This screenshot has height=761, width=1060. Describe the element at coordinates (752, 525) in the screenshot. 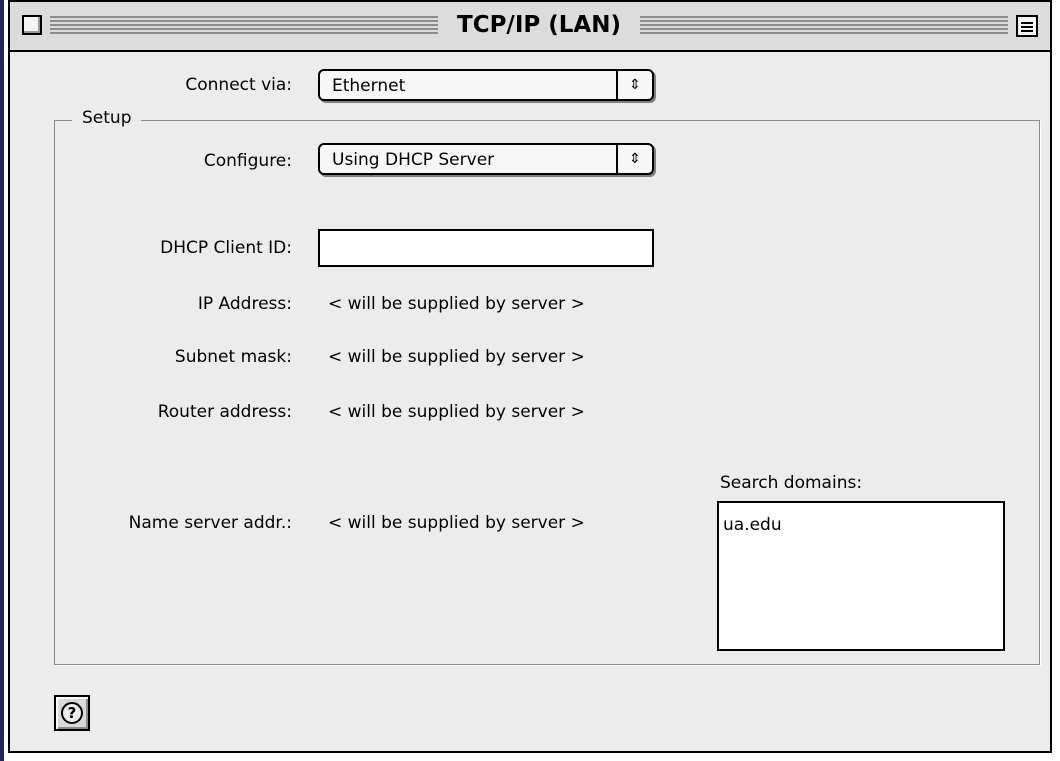

I see `search-domains-text: ua.edu` at that location.